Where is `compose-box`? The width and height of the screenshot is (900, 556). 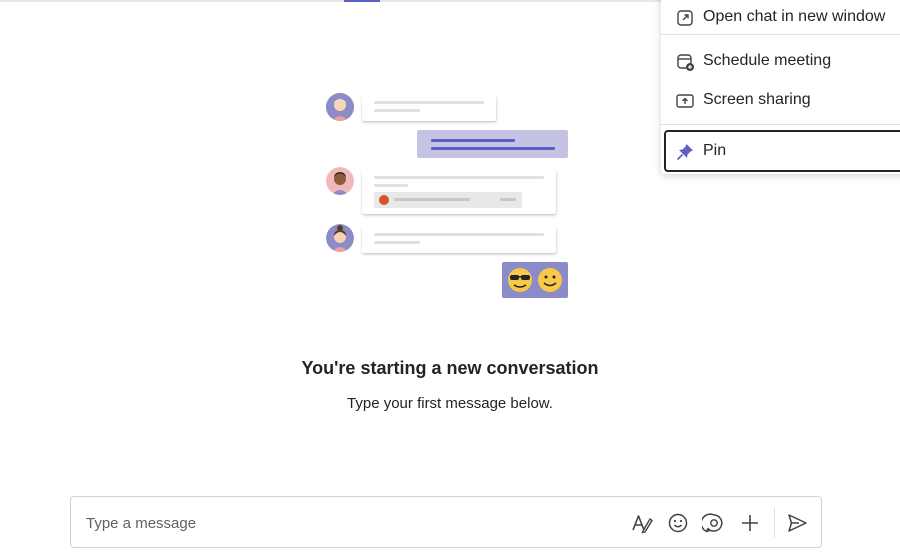
compose-box is located at coordinates (446, 522).